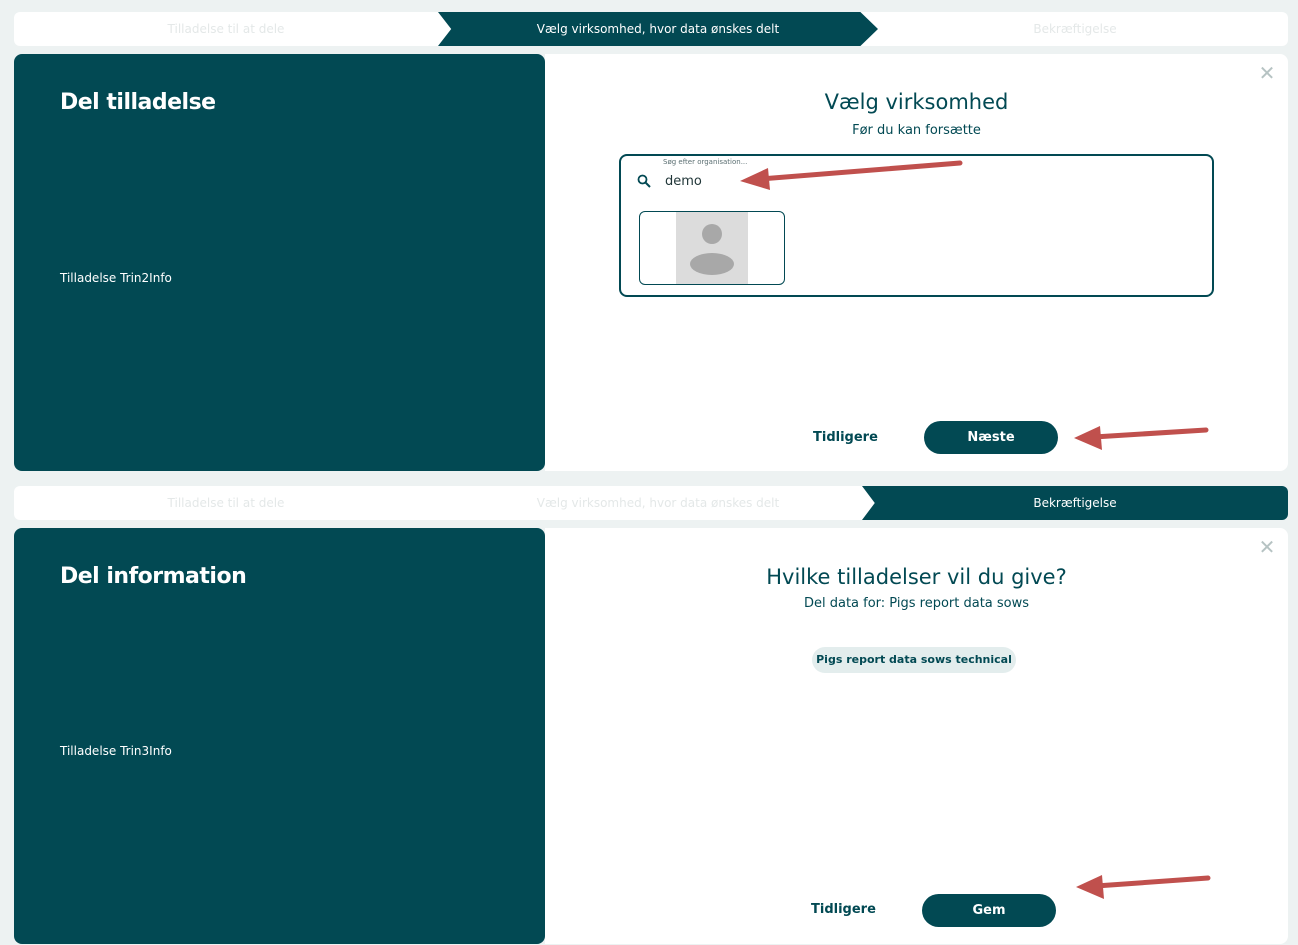 This screenshot has width=1298, height=945. I want to click on organisation-result-card, so click(712, 248).